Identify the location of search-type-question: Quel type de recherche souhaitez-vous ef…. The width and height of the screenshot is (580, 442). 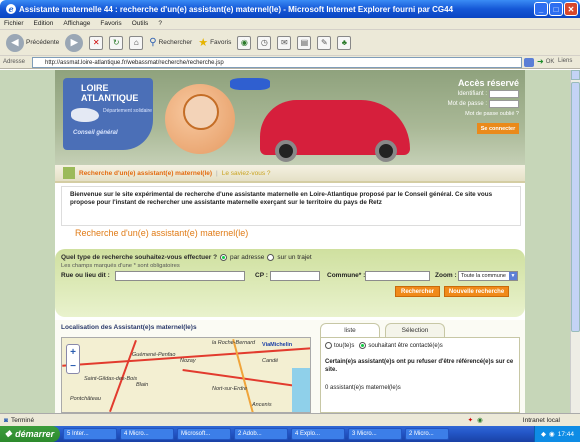
(139, 257).